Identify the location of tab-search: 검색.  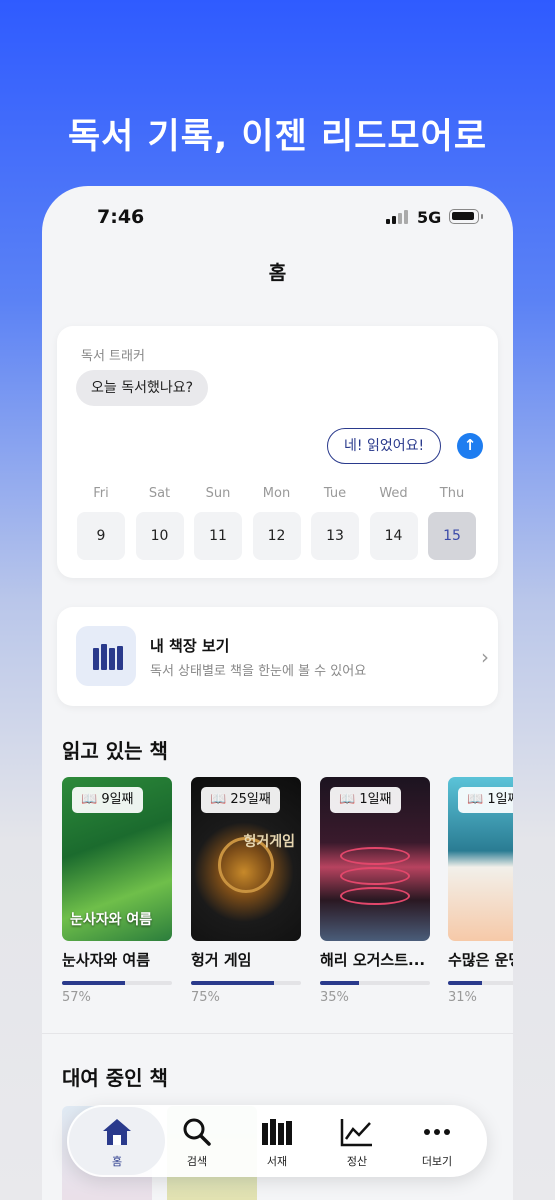
(197, 1141).